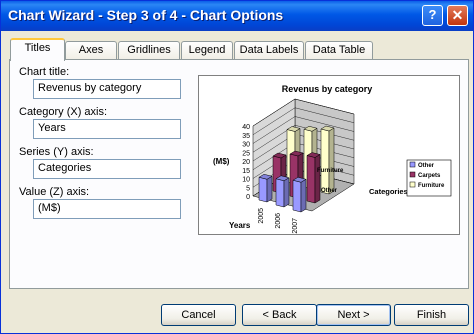  Describe the element at coordinates (353, 315) in the screenshot. I see `next-button: Next >` at that location.